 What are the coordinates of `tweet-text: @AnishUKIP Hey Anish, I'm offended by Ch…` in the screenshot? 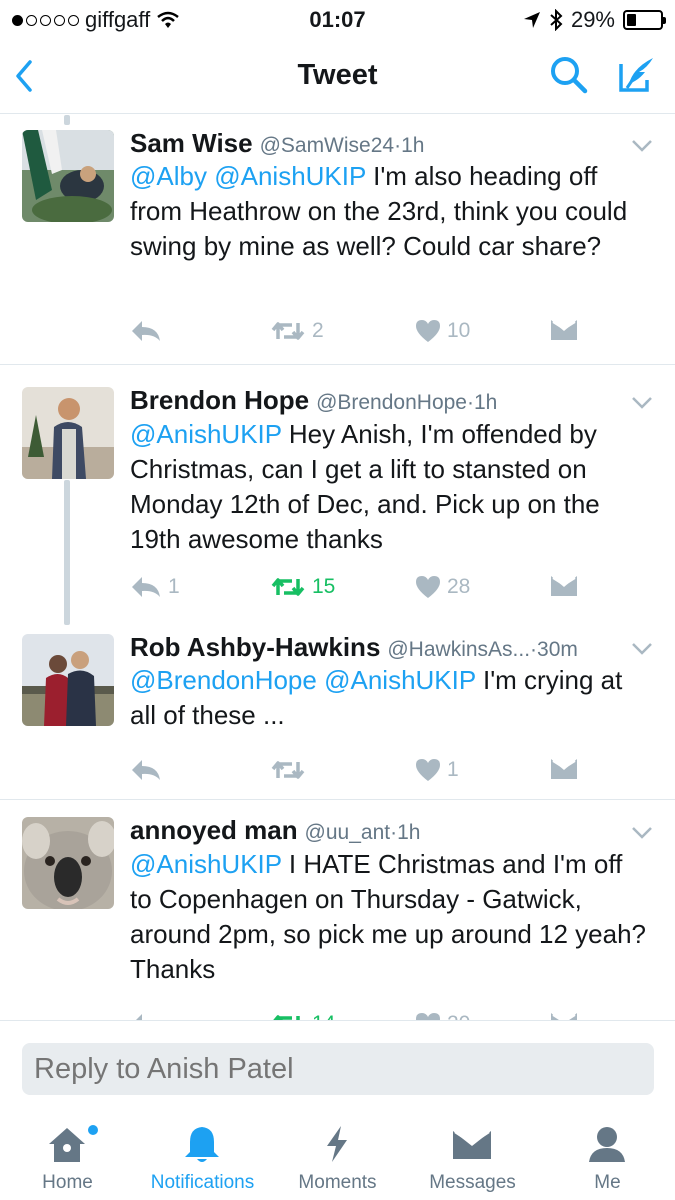 It's located at (390, 487).